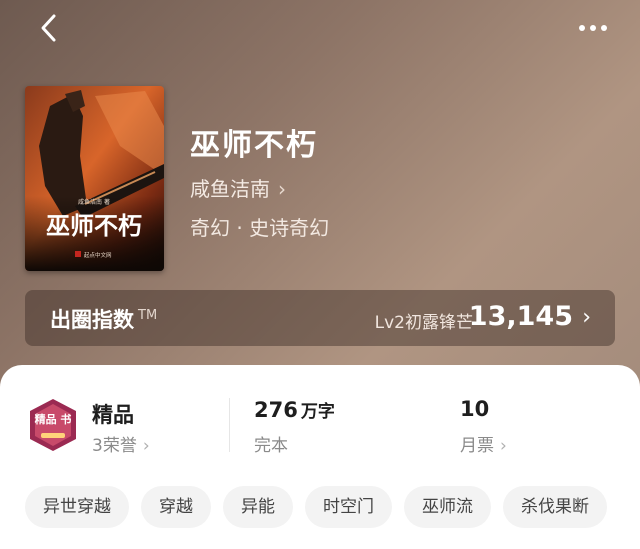 The width and height of the screenshot is (640, 549). What do you see at coordinates (320, 318) in the screenshot?
I see `popularity-index-bar: 出圈指数 TM Lv2初露锋芒 13,145 ›` at bounding box center [320, 318].